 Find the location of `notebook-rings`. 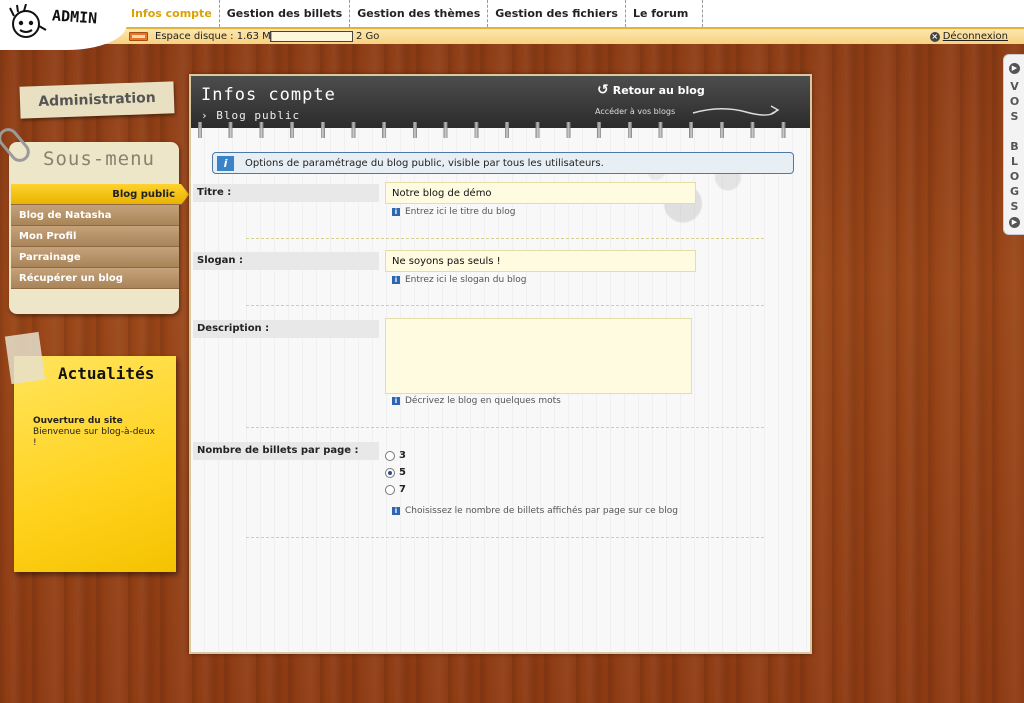

notebook-rings is located at coordinates (500, 130).